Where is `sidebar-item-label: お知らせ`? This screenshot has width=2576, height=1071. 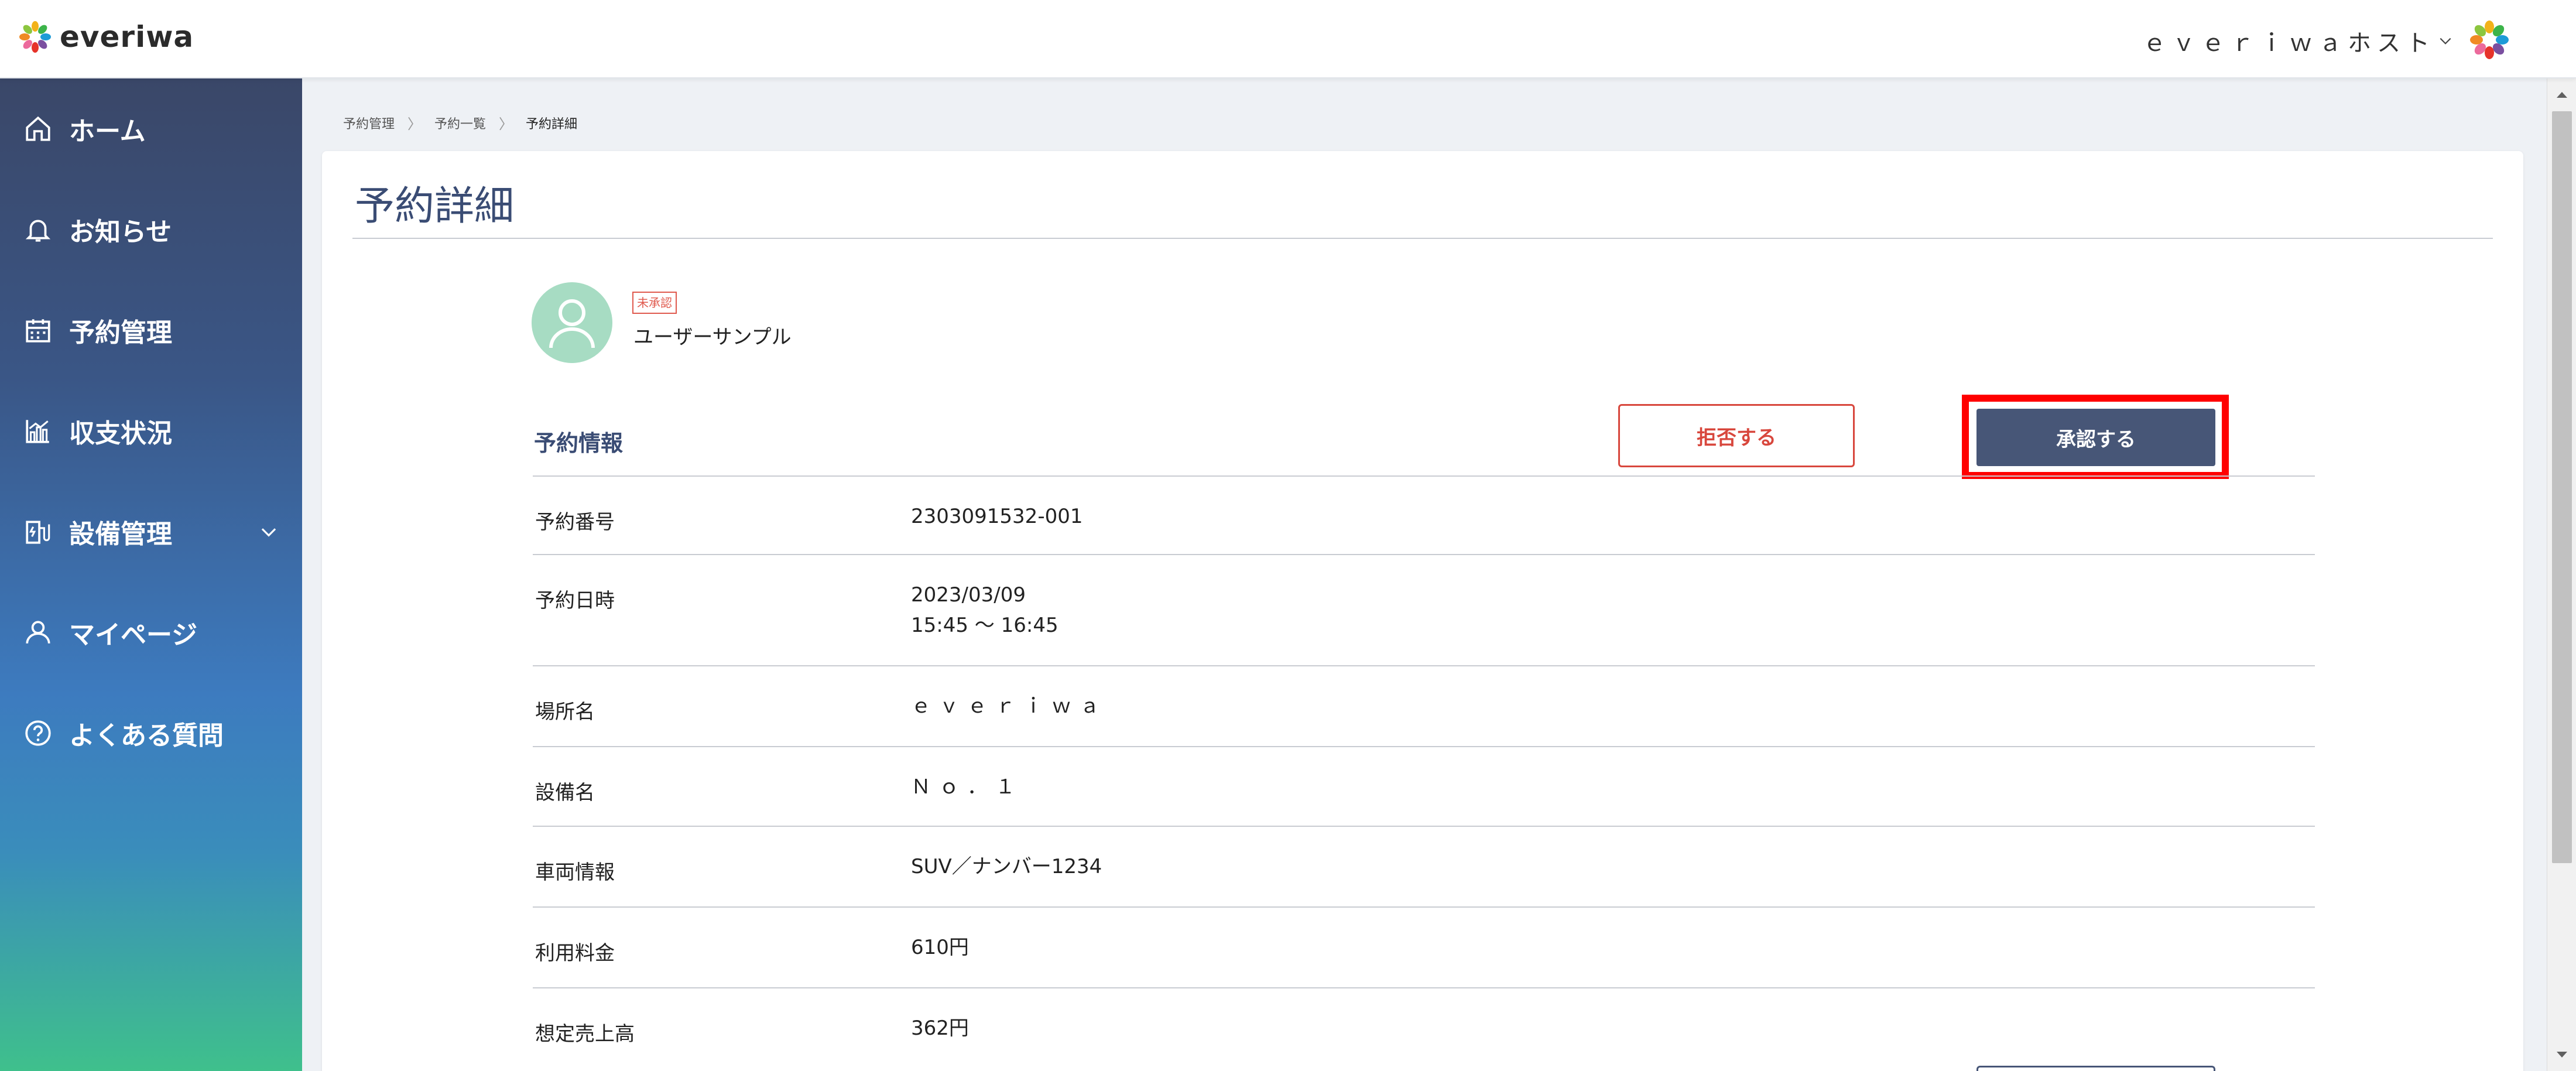 sidebar-item-label: お知らせ is located at coordinates (120, 232).